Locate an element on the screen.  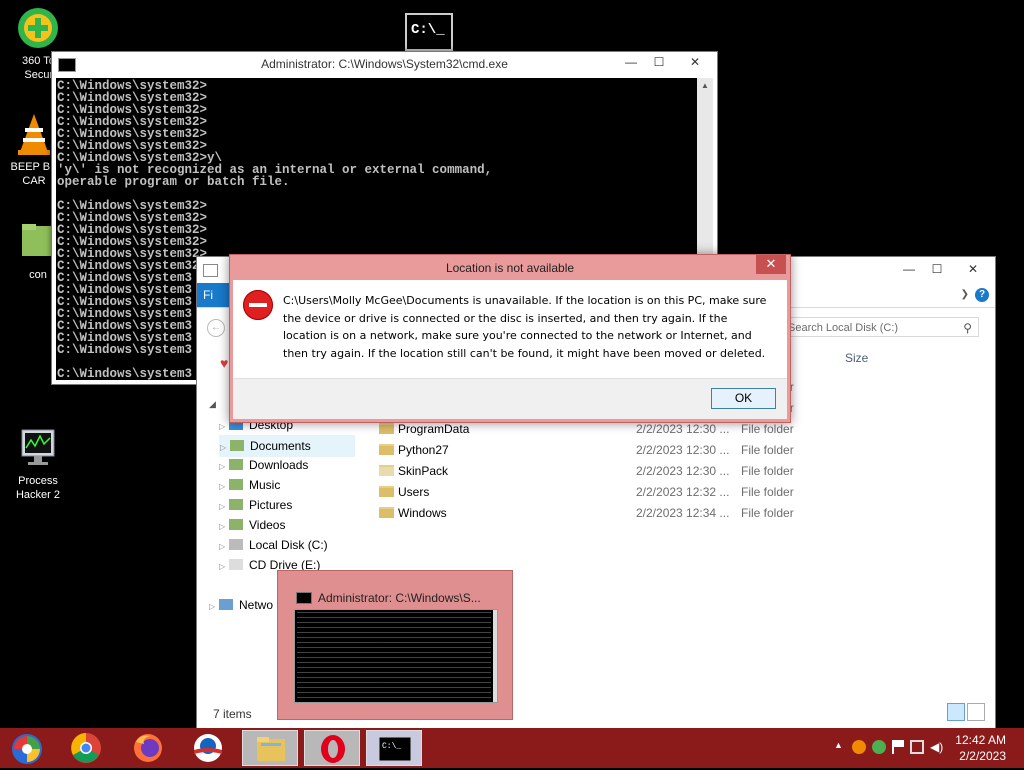
taskbar-chrome is located at coordinates (86, 748).